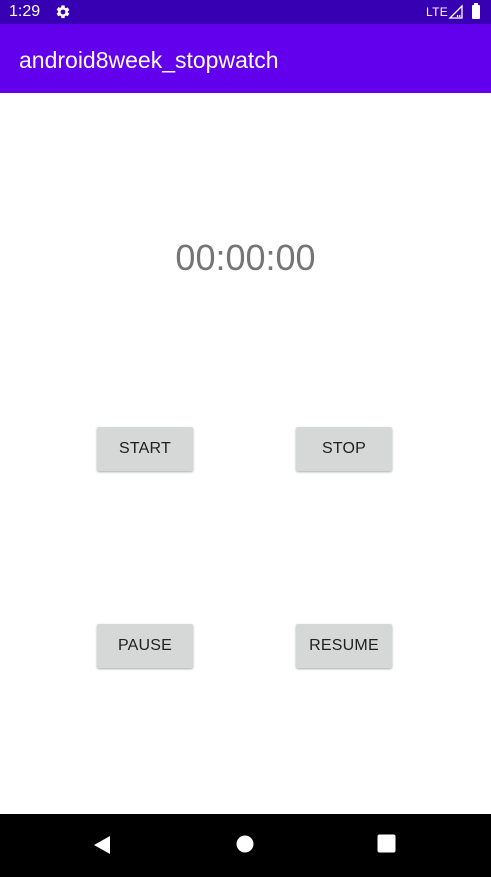 This screenshot has width=491, height=877. Describe the element at coordinates (102, 845) in the screenshot. I see `back-icon` at that location.